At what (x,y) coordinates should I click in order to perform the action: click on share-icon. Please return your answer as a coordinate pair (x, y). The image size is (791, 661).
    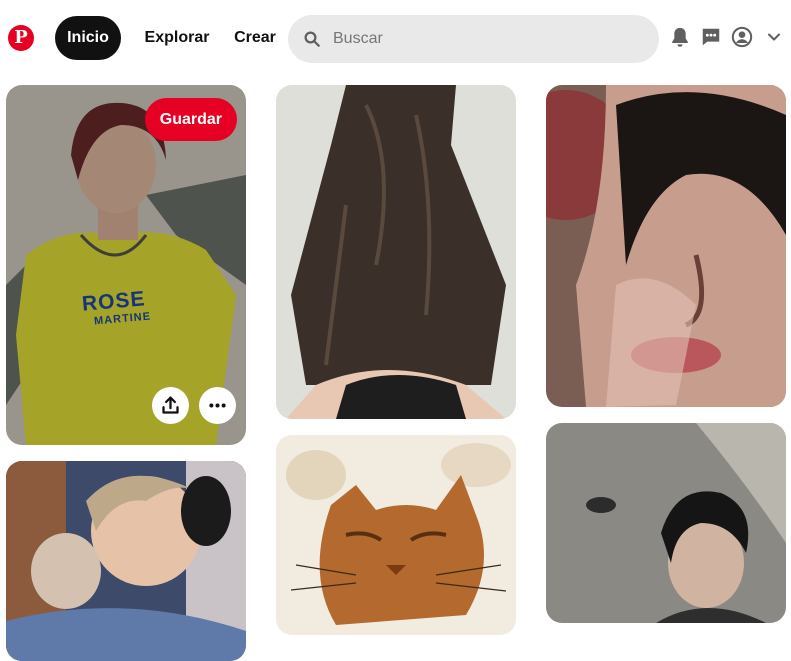
    Looking at the image, I should click on (170, 405).